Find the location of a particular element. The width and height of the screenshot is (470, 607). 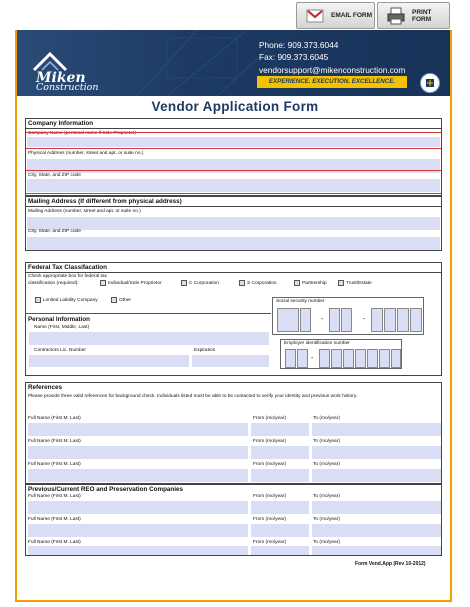

prev3-to-input is located at coordinates (376, 550).